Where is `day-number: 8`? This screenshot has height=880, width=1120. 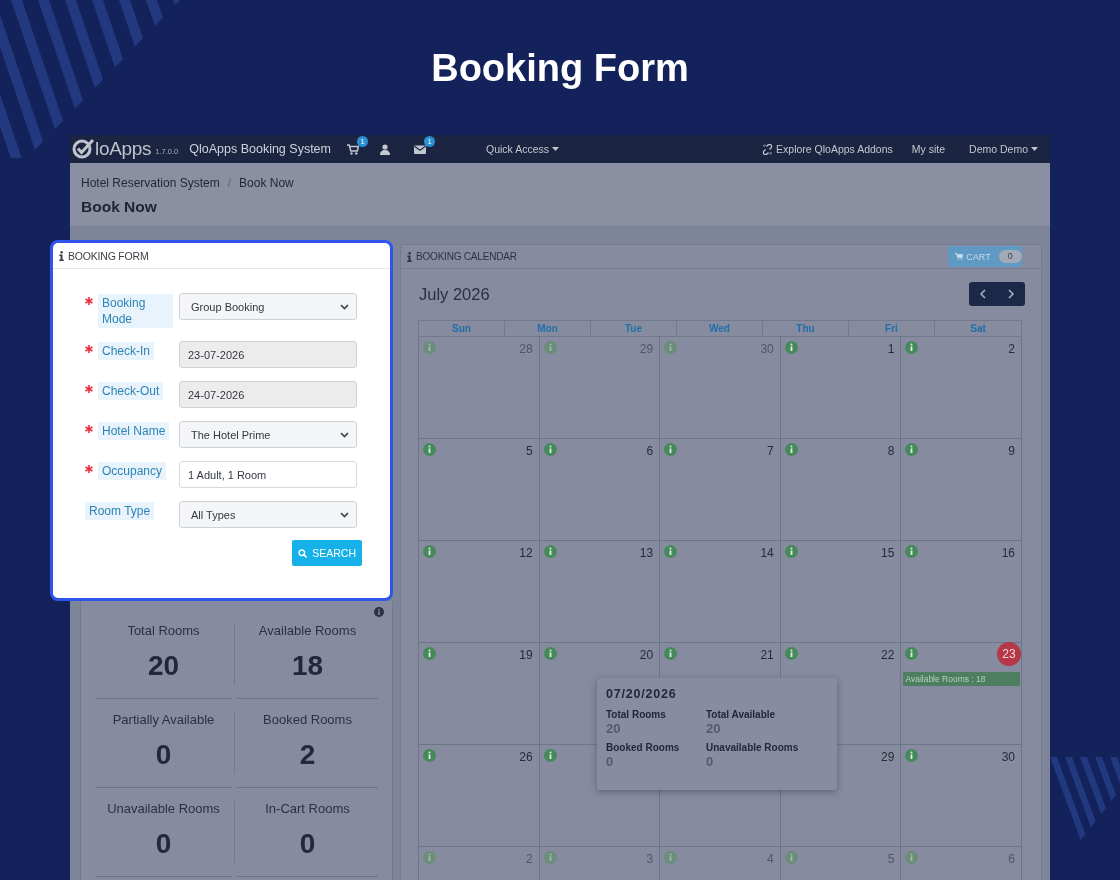 day-number: 8 is located at coordinates (891, 451).